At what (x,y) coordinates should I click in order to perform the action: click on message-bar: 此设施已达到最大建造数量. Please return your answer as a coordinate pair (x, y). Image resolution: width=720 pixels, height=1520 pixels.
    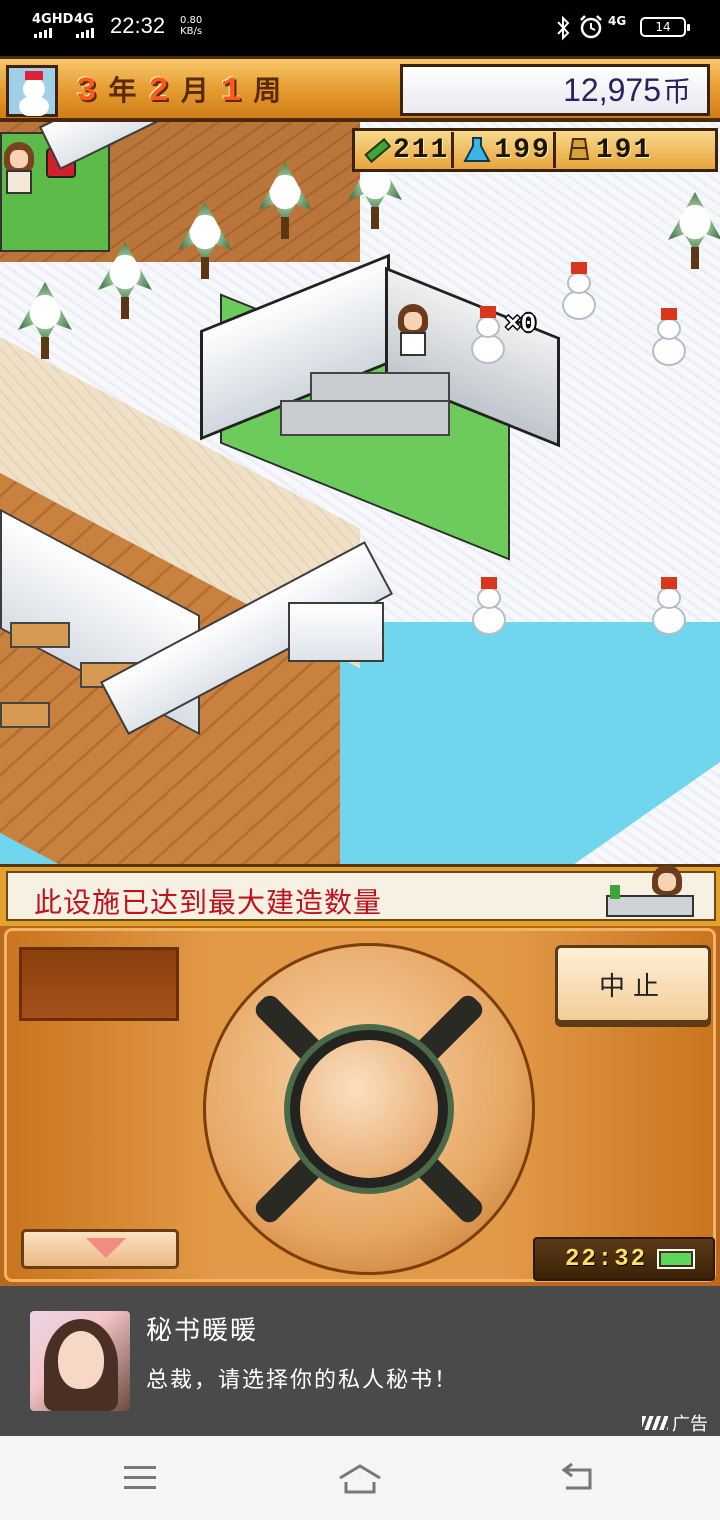
    Looking at the image, I should click on (360, 895).